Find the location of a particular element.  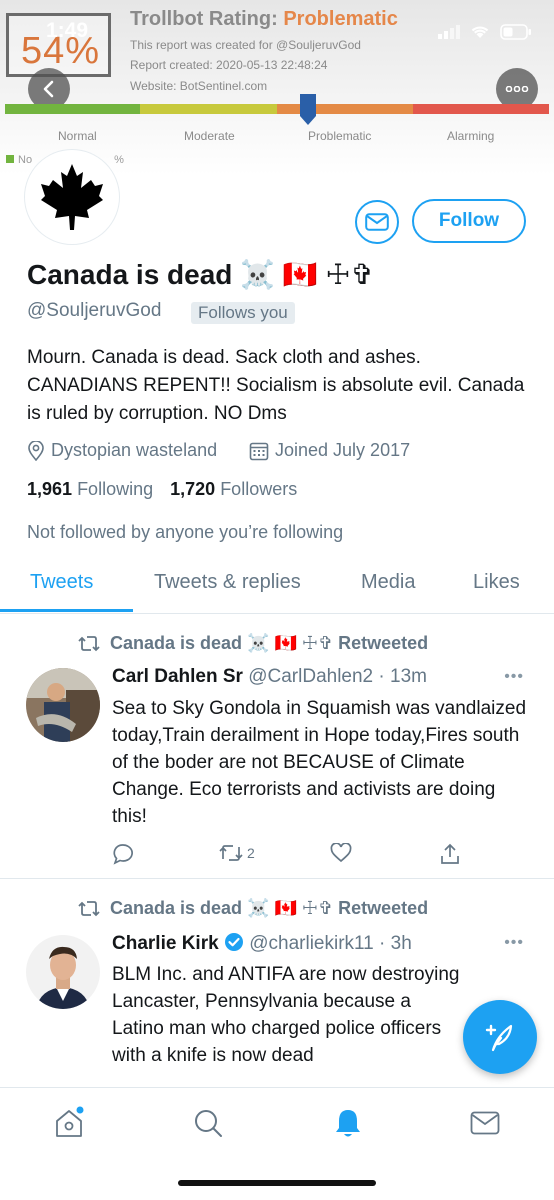

maple-leaf-icon is located at coordinates (72, 197).